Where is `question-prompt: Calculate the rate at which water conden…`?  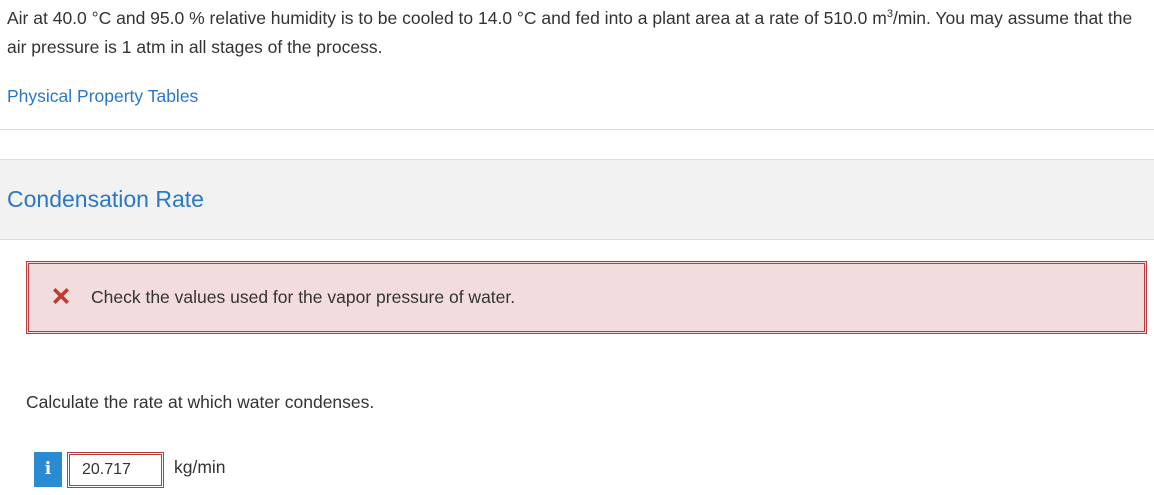 question-prompt: Calculate the rate at which water conden… is located at coordinates (200, 402).